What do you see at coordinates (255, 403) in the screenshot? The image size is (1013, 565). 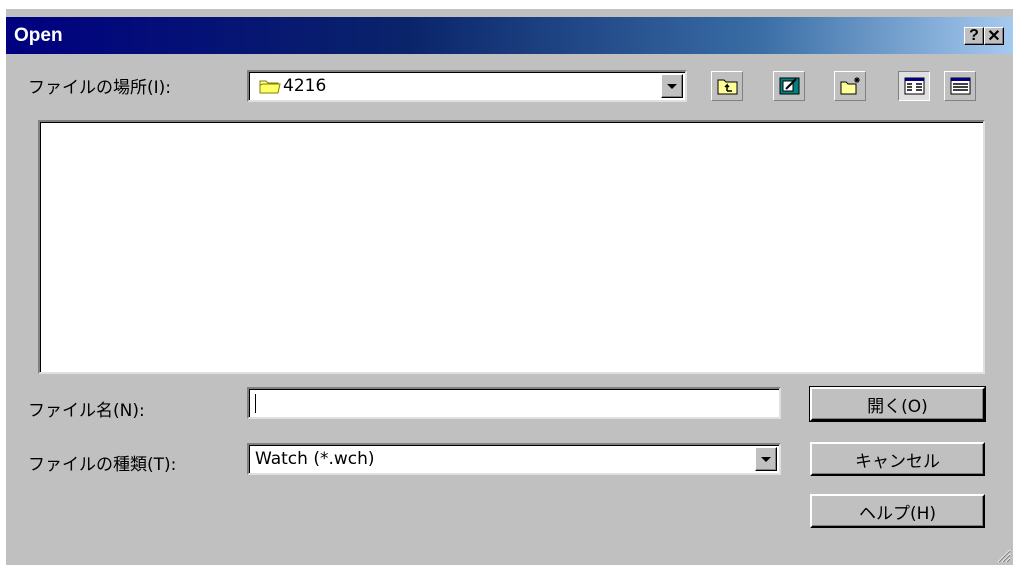 I see `text-caret` at bounding box center [255, 403].